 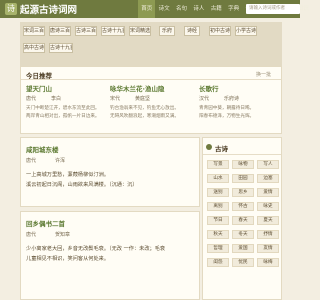 What do you see at coordinates (246, 31) in the screenshot?
I see `category-button: 小学古诗` at bounding box center [246, 31].